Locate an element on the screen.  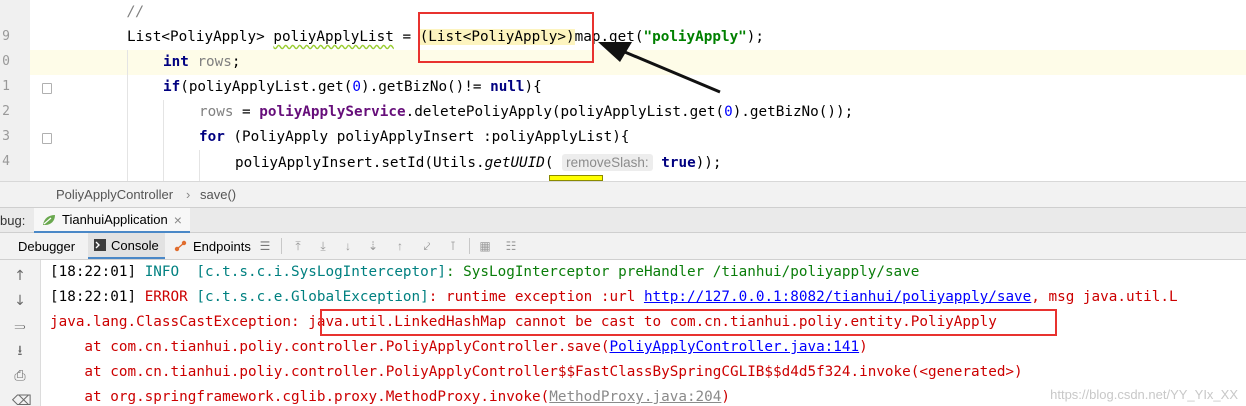
endpoints-icon is located at coordinates (180, 246).